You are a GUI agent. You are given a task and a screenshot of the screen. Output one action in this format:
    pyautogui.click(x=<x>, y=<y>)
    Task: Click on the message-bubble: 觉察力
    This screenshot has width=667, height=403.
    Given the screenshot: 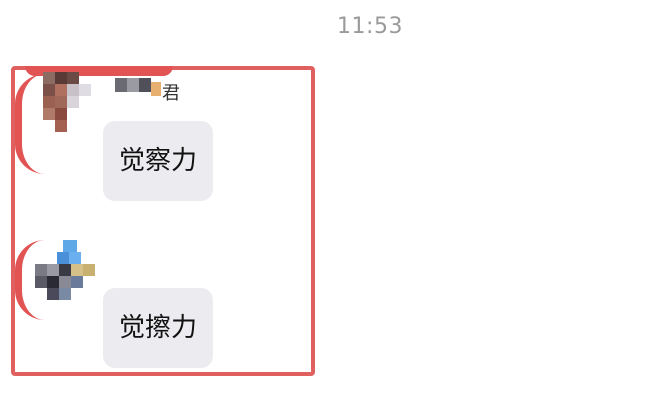 What is the action you would take?
    pyautogui.click(x=158, y=161)
    